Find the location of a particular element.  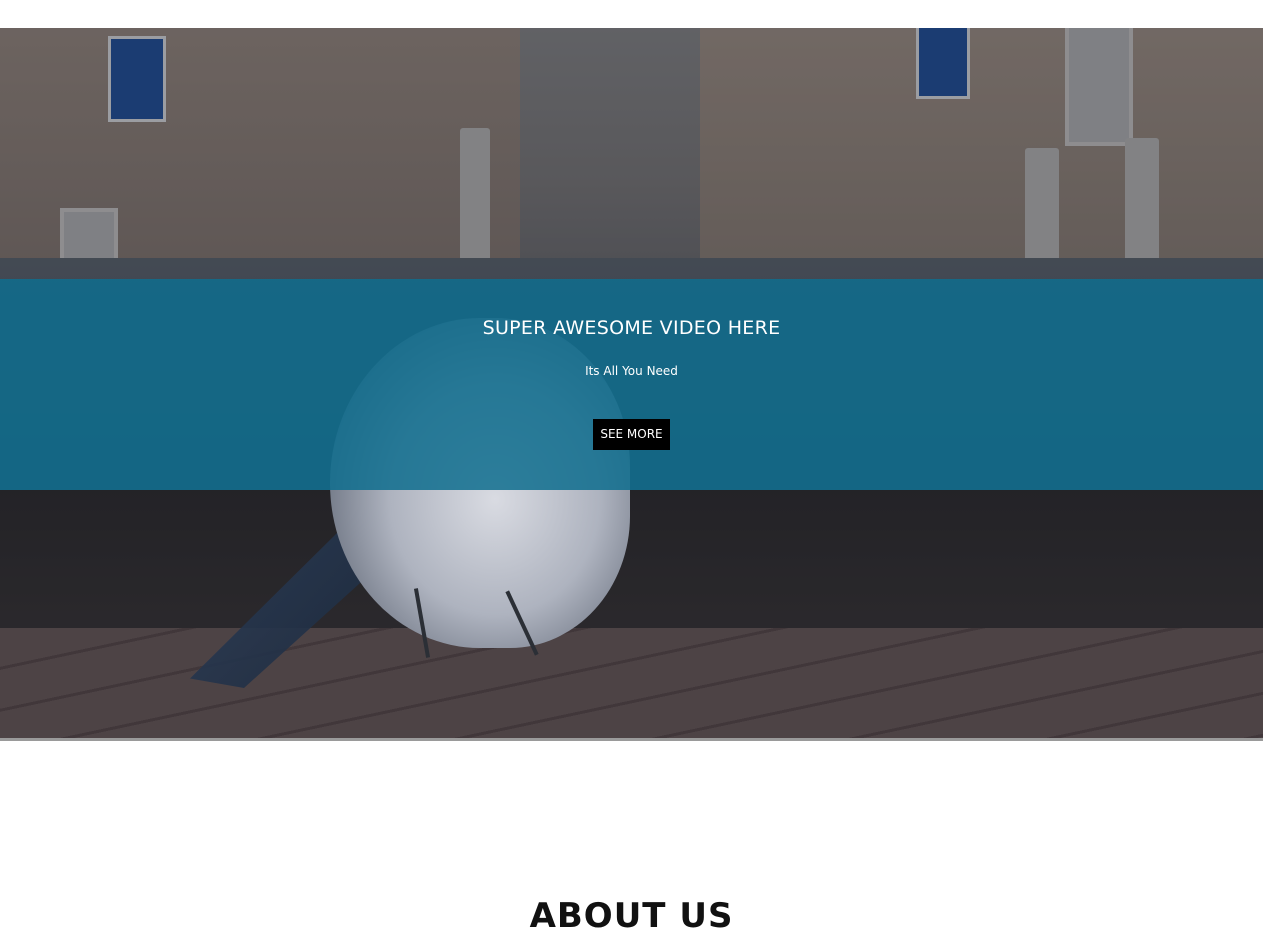

top-bar is located at coordinates (631, 14).